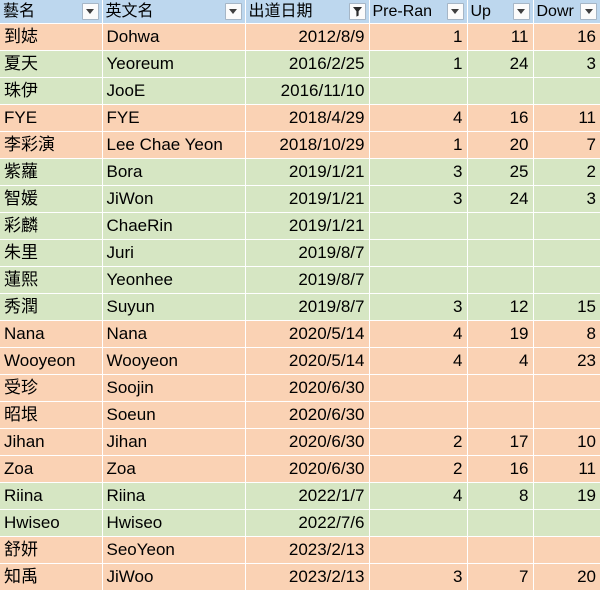 Image resolution: width=600 pixels, height=591 pixels. What do you see at coordinates (51, 469) in the screenshot?
I see `cell-stage_name: Zoa` at bounding box center [51, 469].